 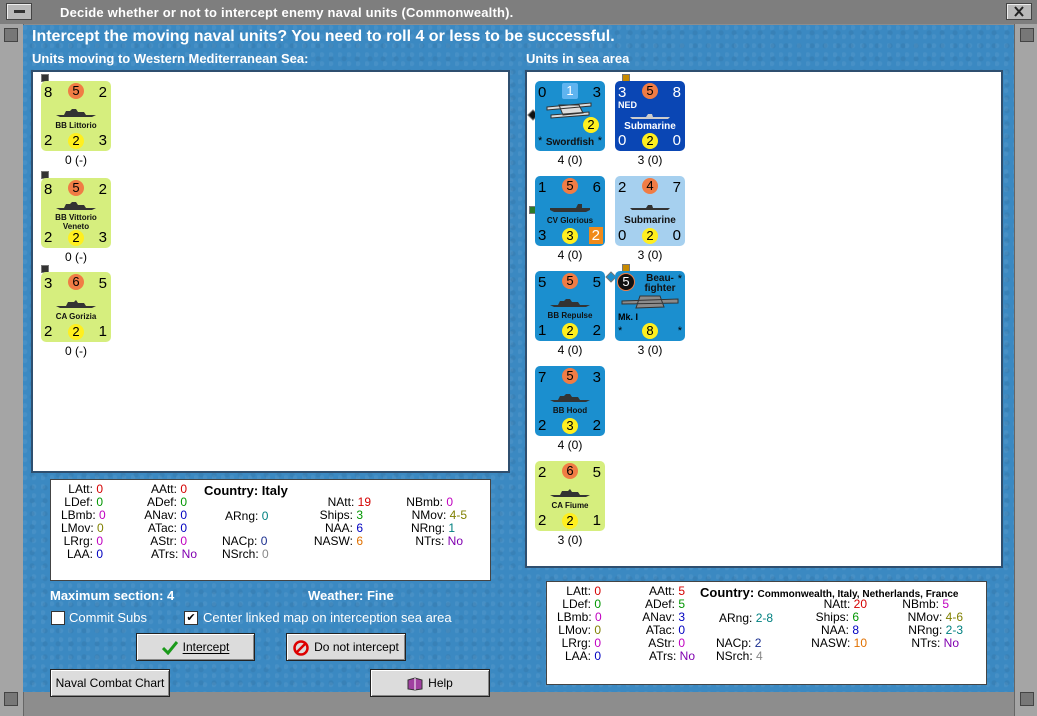 What do you see at coordinates (415, 684) in the screenshot?
I see `help-book-icon` at bounding box center [415, 684].